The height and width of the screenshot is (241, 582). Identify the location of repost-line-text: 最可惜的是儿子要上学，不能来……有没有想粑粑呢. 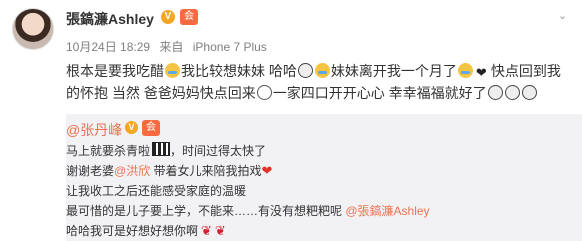
(206, 211).